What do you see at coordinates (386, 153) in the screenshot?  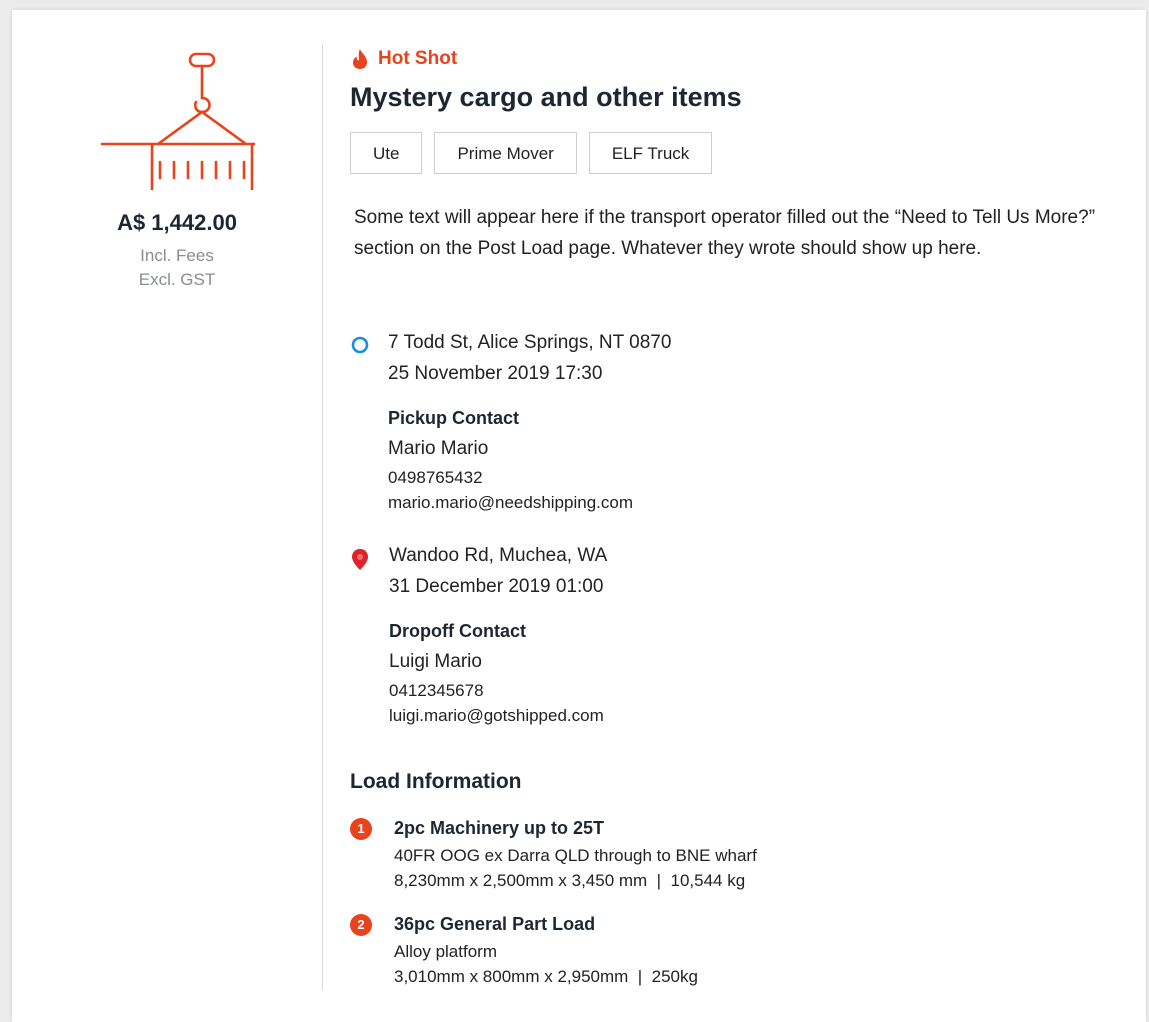 I see `vehicle-tag-ute: Ute` at bounding box center [386, 153].